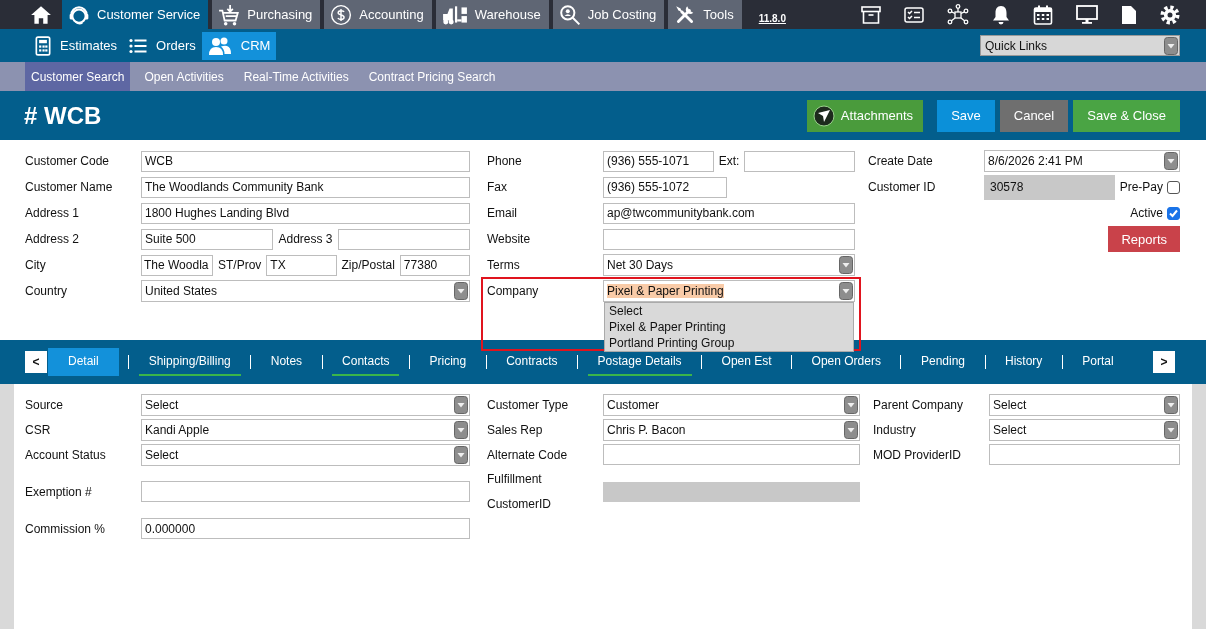 This screenshot has height=629, width=1206. Describe the element at coordinates (1141, 187) in the screenshot. I see `checkbox-label: Pre-Pay` at that location.